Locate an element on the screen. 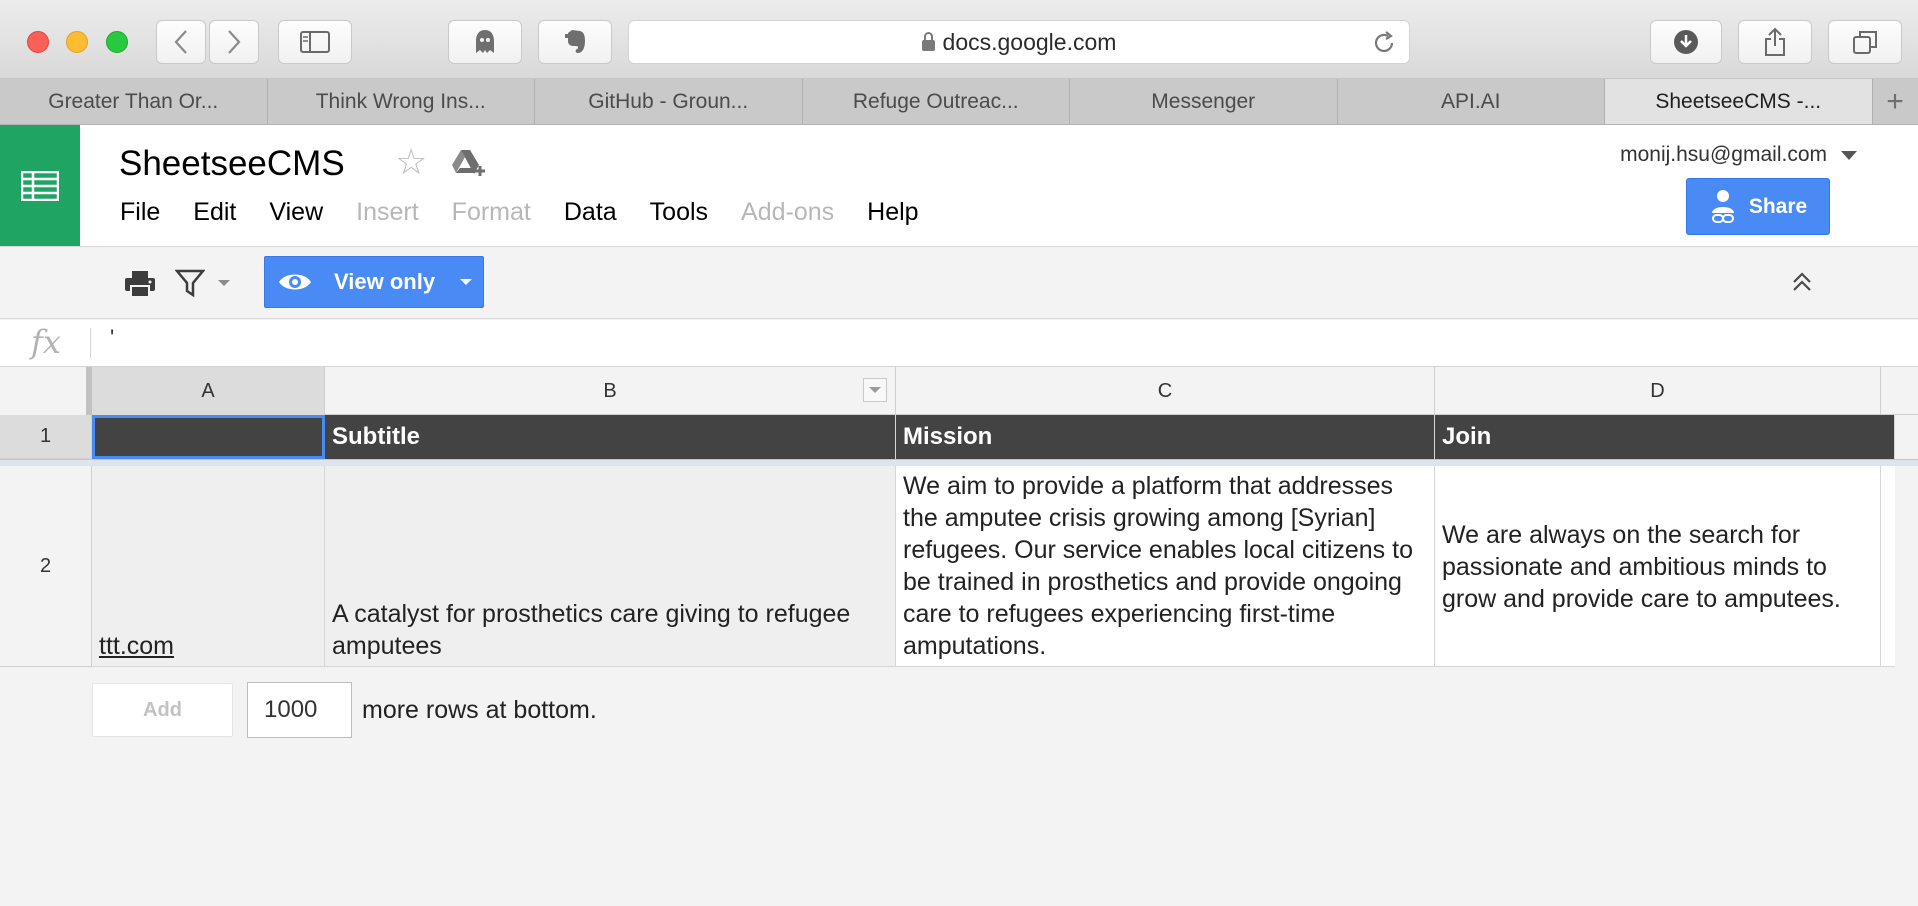 This screenshot has height=906, width=1918. chevron-left-icon is located at coordinates (180, 42).